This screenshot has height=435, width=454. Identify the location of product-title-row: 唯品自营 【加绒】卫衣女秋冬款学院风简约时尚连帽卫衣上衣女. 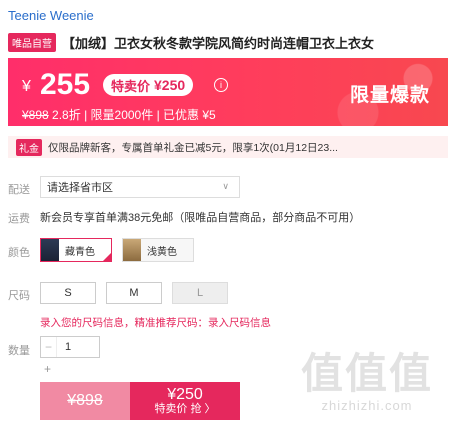
(228, 42).